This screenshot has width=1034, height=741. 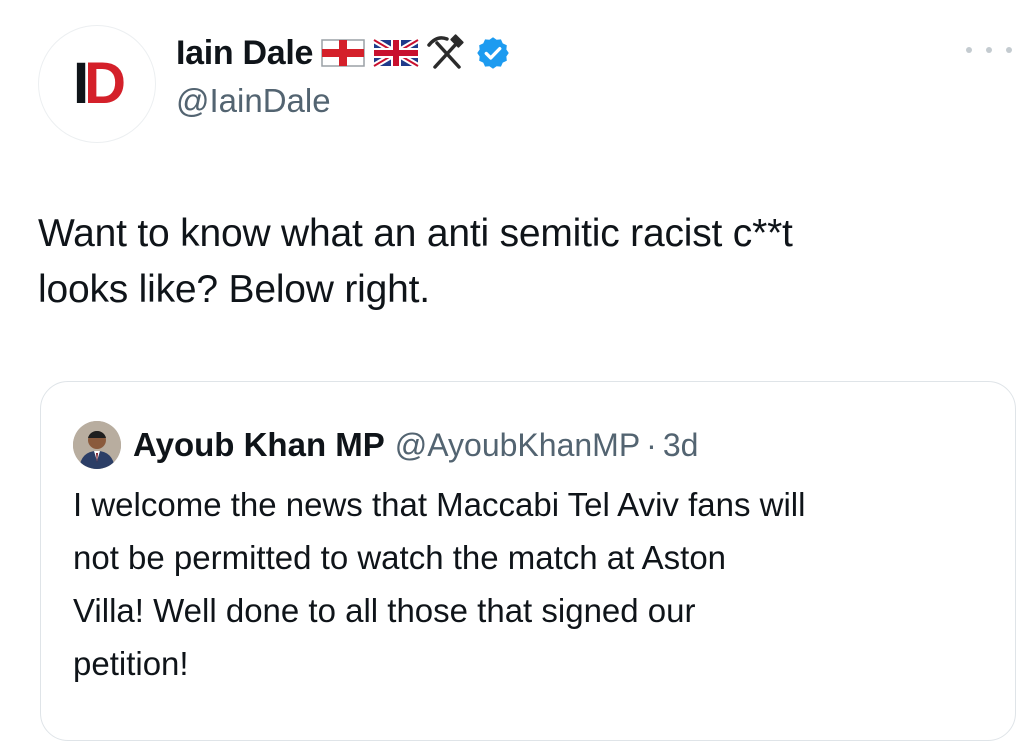 I want to click on logo-letter-i: I, so click(x=80, y=83).